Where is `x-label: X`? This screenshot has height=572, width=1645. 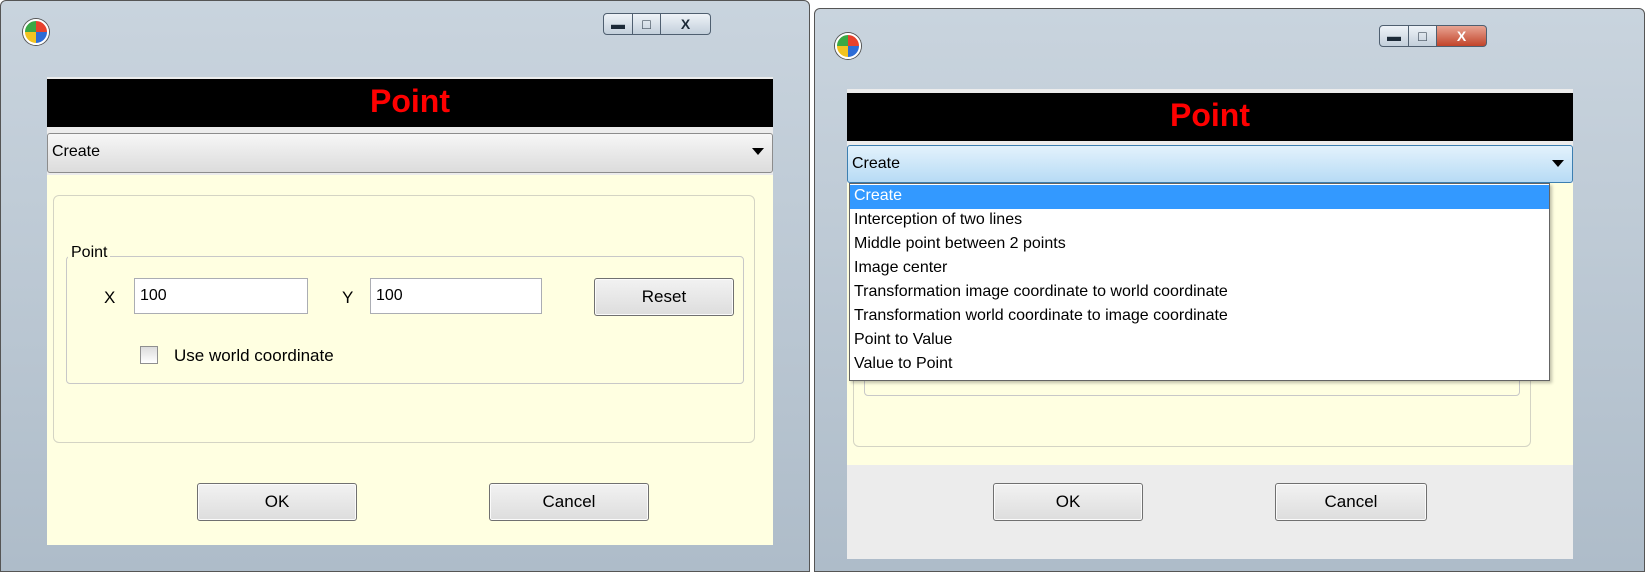
x-label: X is located at coordinates (110, 297).